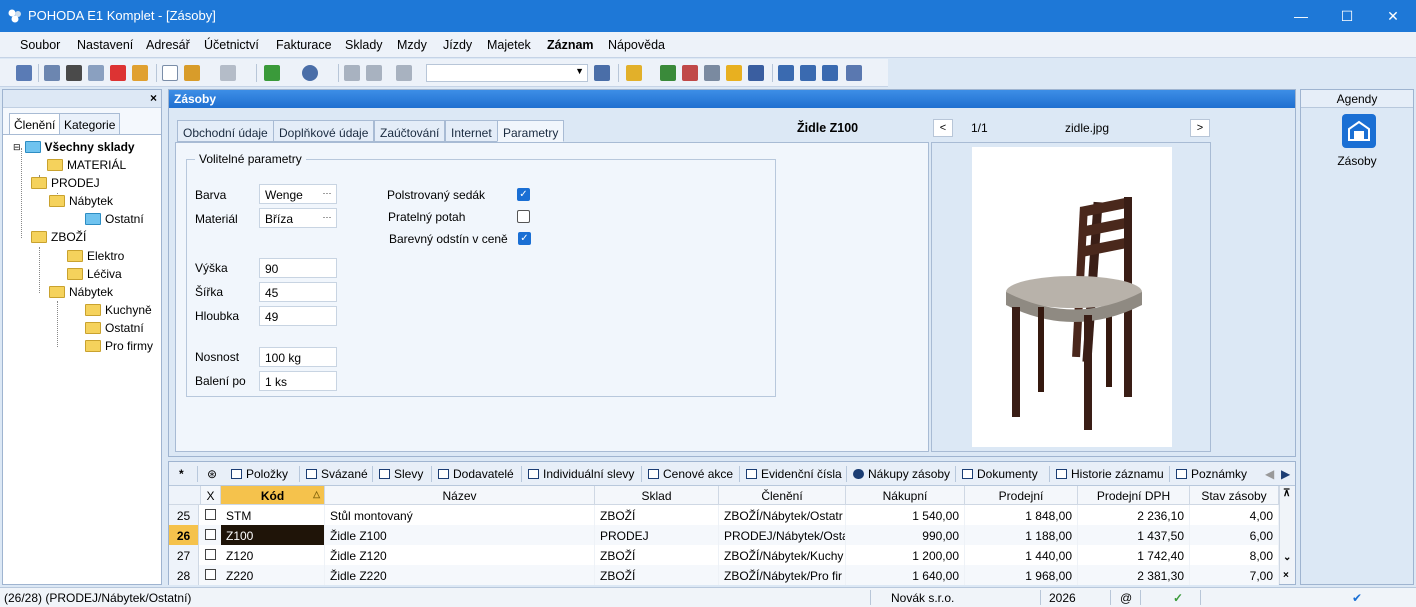  I want to click on ellipsis-icon: ⋯, so click(327, 218).